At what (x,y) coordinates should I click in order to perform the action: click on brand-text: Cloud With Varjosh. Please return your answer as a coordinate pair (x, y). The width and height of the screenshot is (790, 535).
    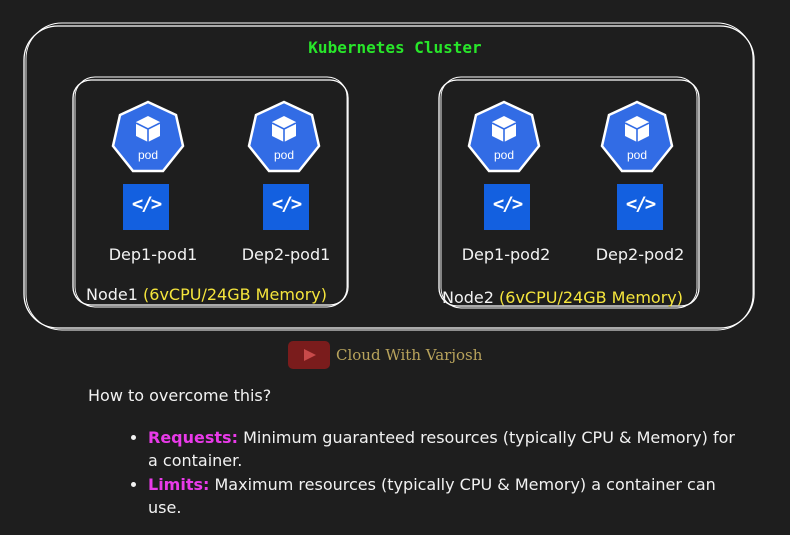
    Looking at the image, I should click on (409, 355).